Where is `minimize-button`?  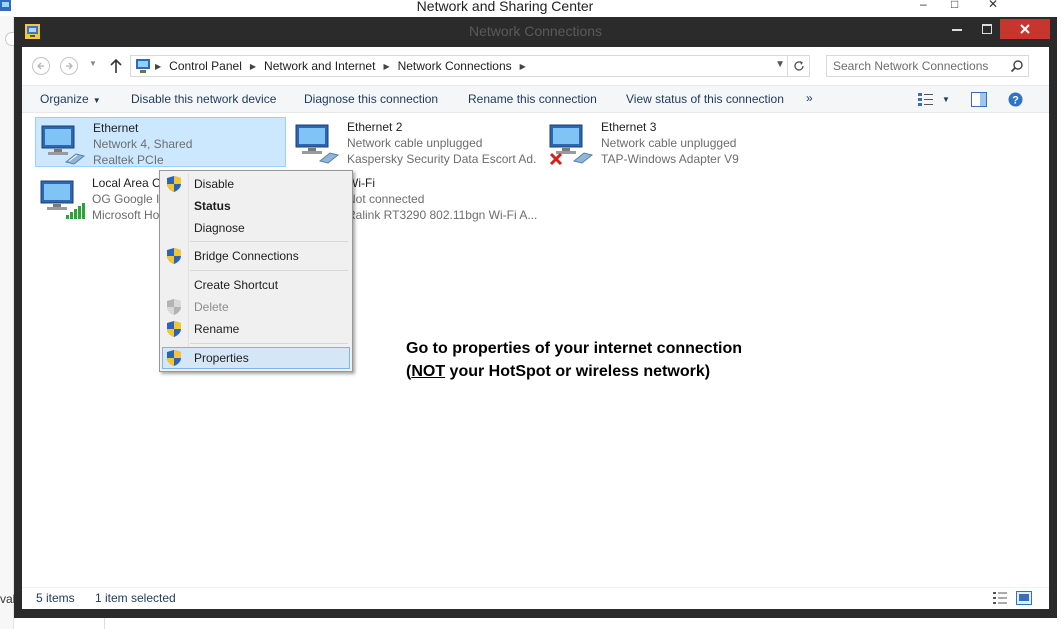
minimize-button is located at coordinates (957, 29).